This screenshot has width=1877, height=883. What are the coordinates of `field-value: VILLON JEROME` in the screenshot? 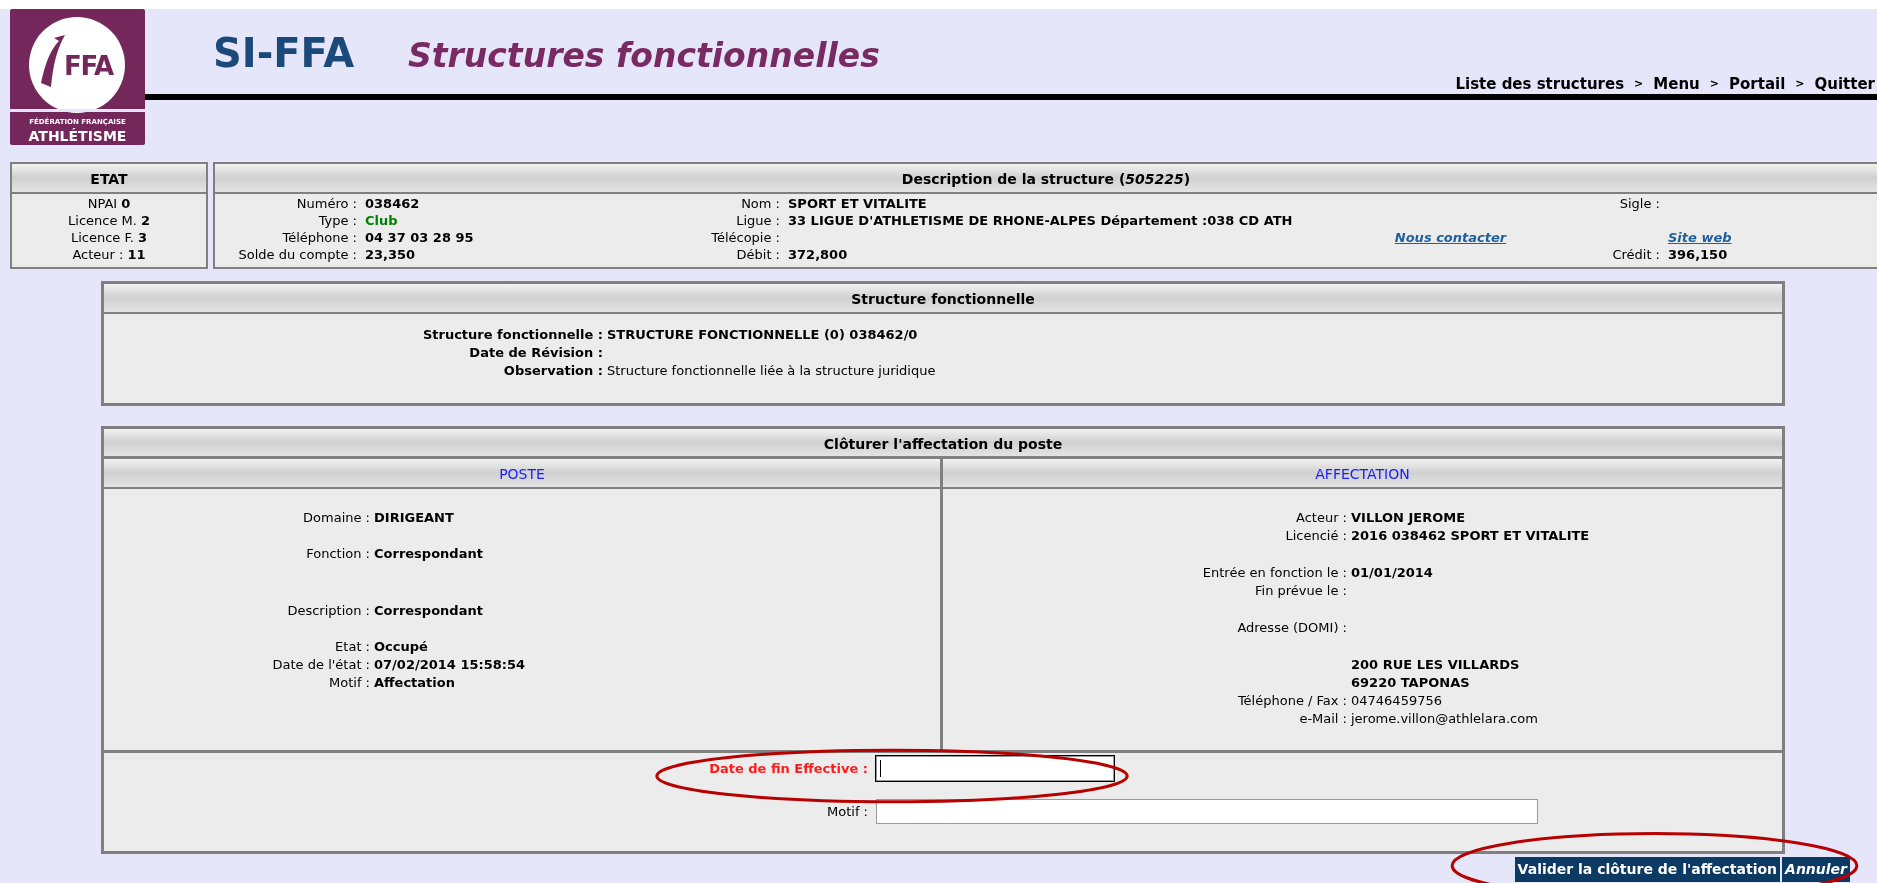 It's located at (1408, 518).